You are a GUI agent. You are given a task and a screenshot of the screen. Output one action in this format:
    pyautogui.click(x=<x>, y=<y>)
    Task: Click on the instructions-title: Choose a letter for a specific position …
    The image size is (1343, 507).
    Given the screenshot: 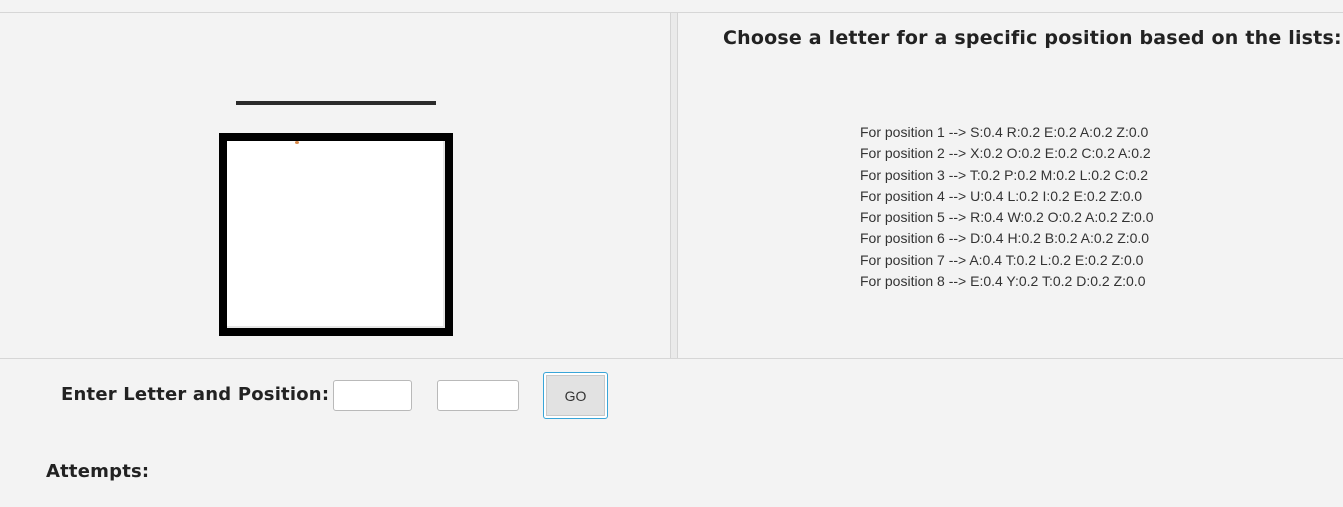 What is the action you would take?
    pyautogui.click(x=1032, y=38)
    